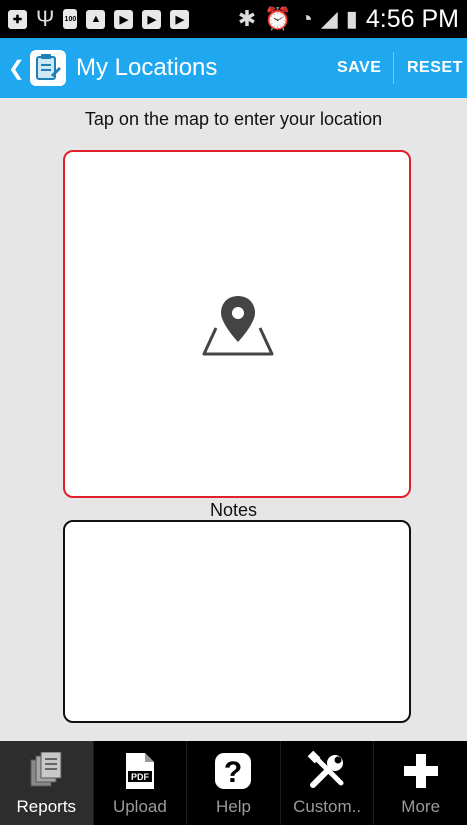 This screenshot has width=467, height=825. I want to click on plus-icon, so click(421, 771).